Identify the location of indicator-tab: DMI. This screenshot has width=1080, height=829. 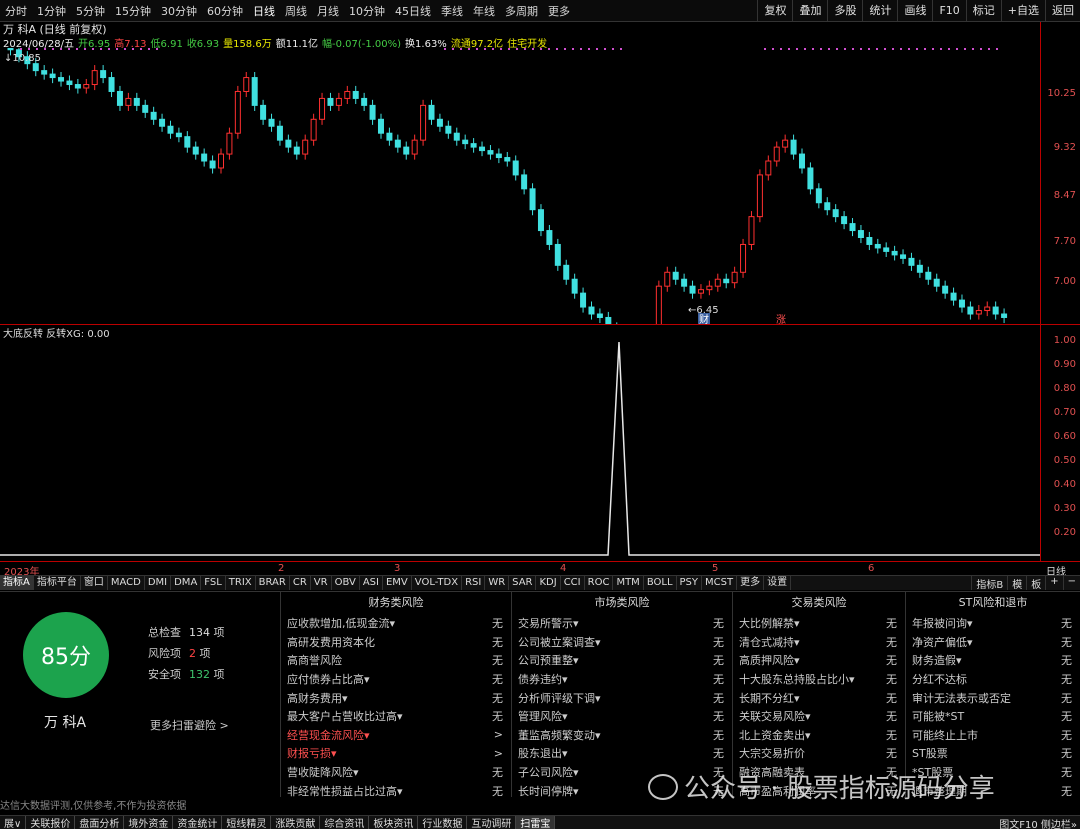
(158, 583).